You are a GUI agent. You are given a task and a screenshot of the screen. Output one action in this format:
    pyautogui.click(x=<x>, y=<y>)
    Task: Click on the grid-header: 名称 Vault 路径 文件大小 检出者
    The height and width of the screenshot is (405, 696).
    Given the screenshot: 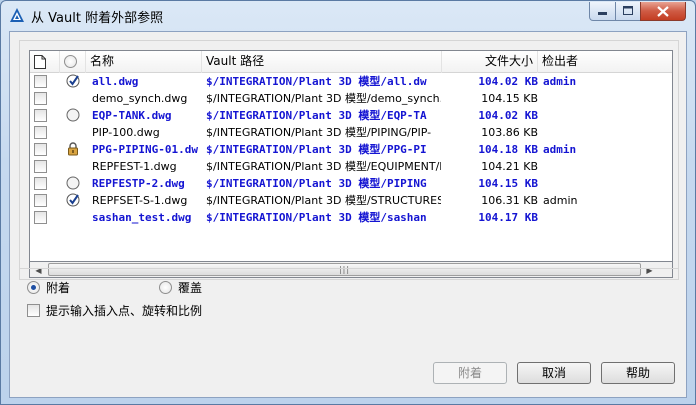 What is the action you would take?
    pyautogui.click(x=351, y=62)
    